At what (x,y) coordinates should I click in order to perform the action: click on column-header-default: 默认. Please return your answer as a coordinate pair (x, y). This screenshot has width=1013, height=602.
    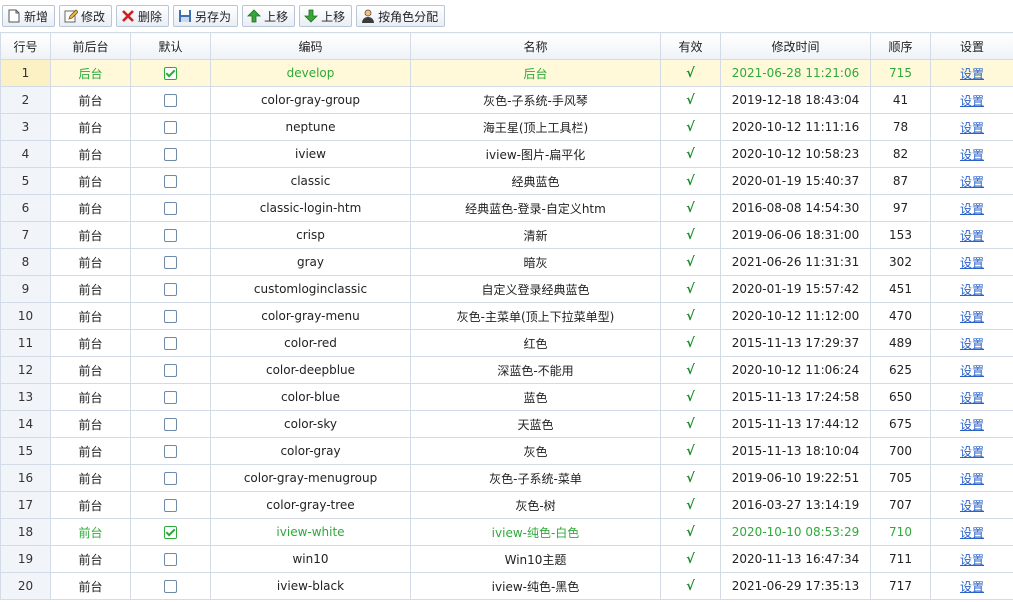
    Looking at the image, I should click on (170, 46).